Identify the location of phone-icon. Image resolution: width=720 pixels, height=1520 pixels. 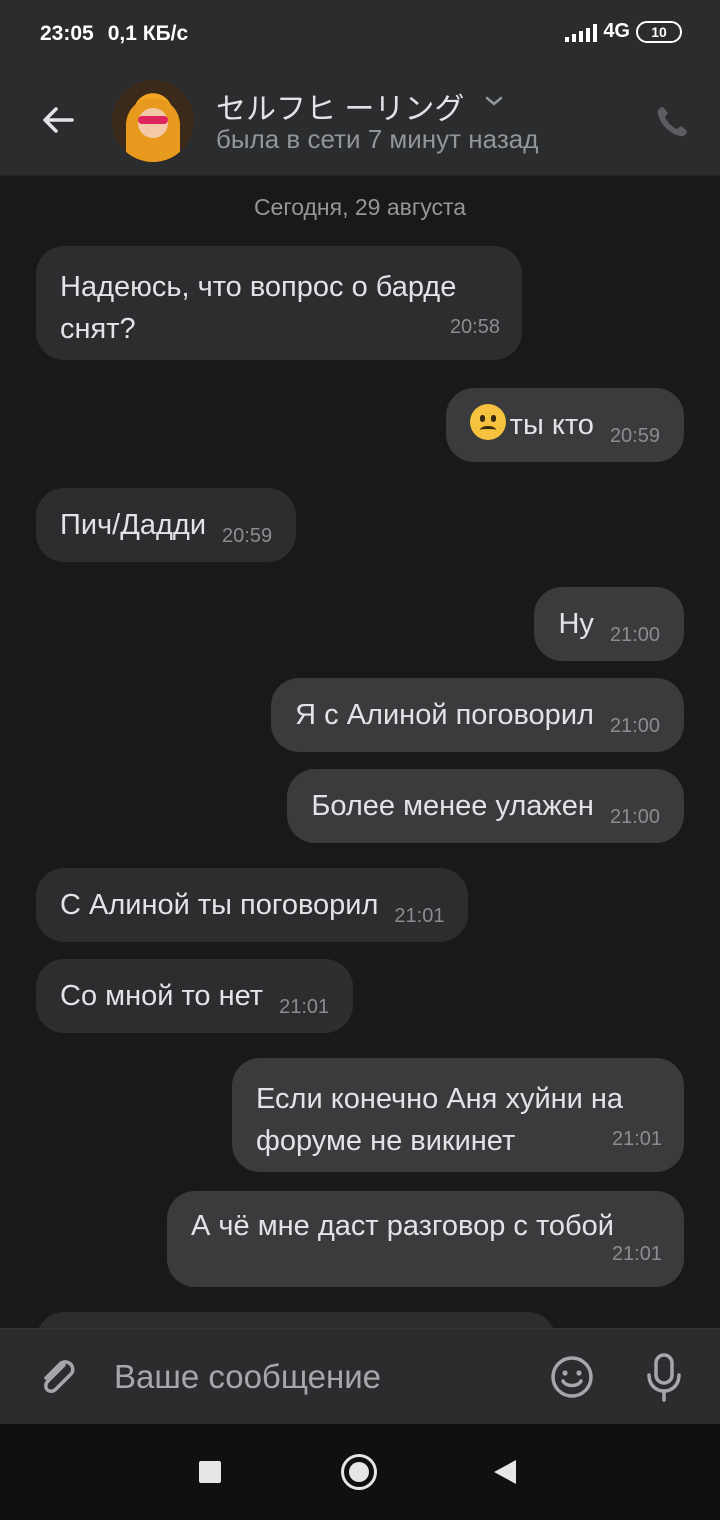
(672, 122).